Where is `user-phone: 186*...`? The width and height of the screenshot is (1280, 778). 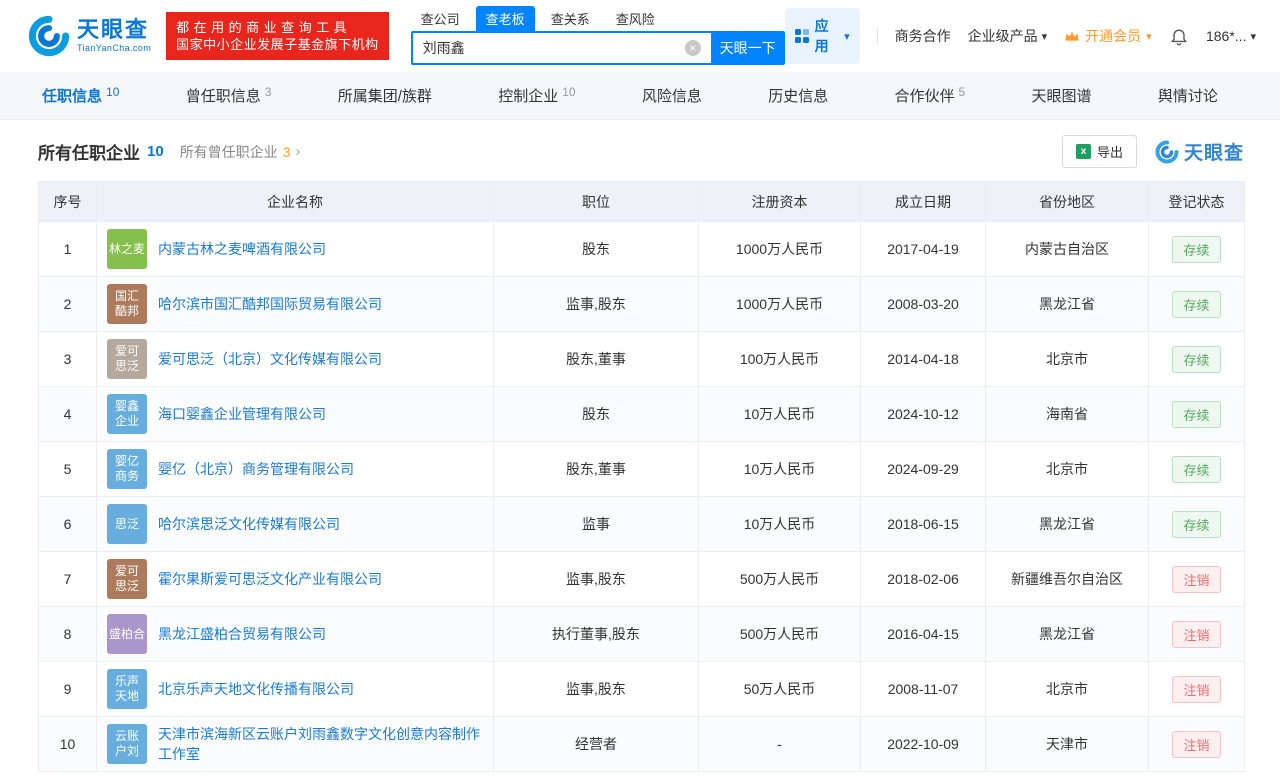 user-phone: 186*... is located at coordinates (1226, 36).